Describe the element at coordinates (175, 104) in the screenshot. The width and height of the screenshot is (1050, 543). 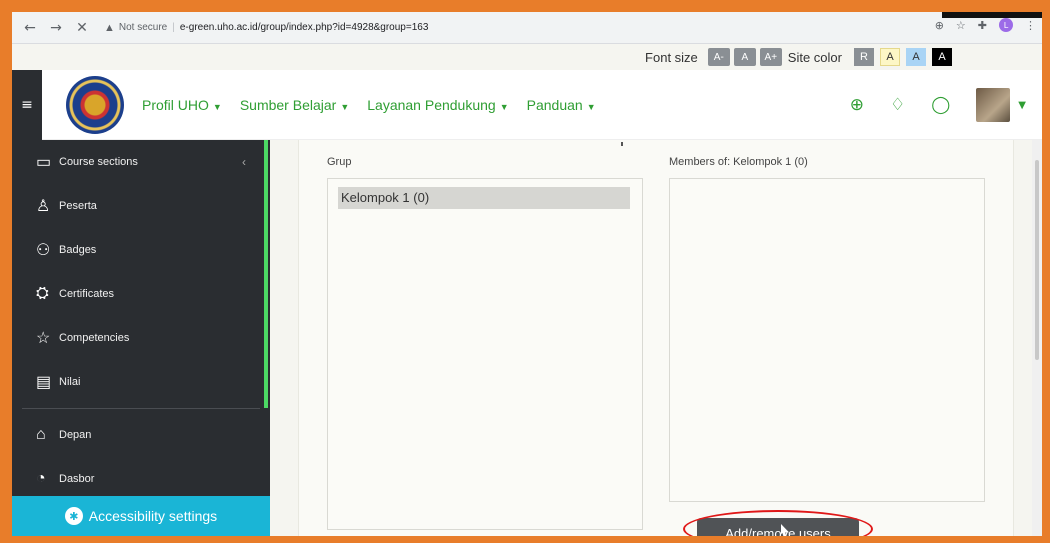
I see `menu-label: Profil UHO` at that location.